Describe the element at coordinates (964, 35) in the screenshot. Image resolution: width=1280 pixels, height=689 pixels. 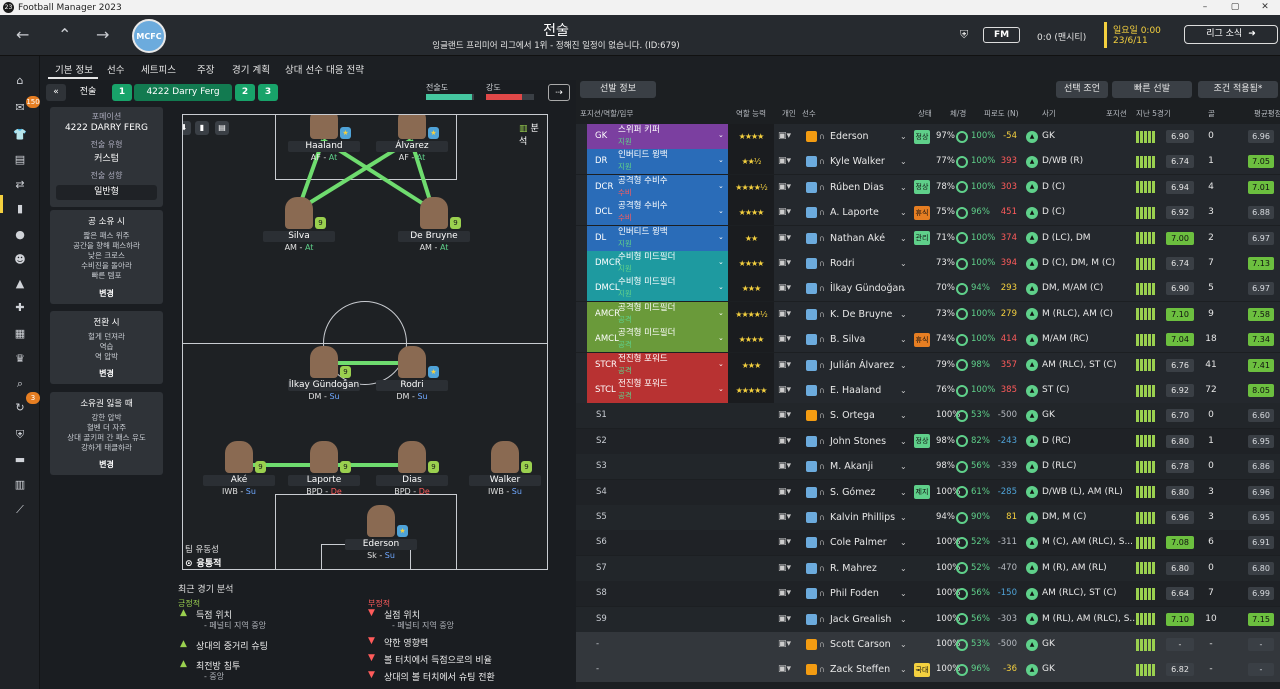
I see `club-shield-icon: ⛨` at that location.